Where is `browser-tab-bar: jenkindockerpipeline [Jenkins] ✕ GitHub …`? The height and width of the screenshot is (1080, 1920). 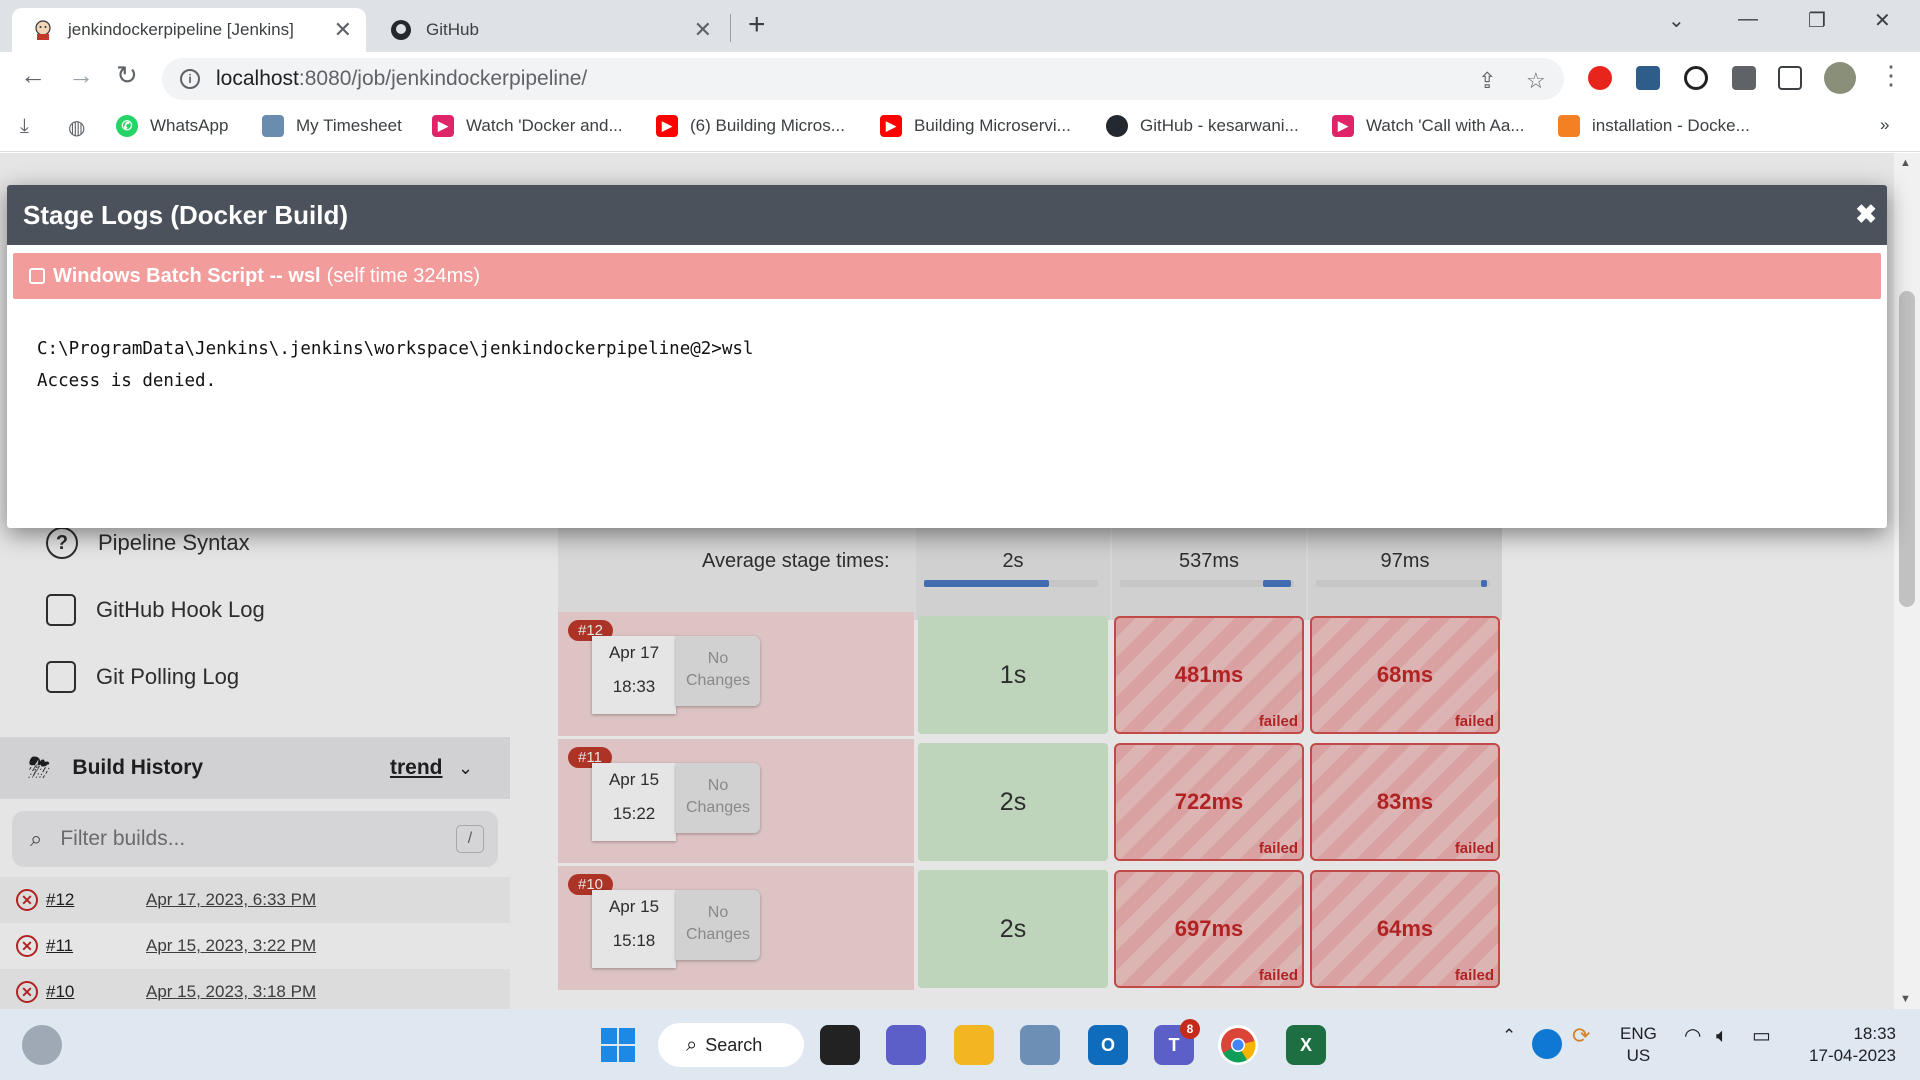 browser-tab-bar: jenkindockerpipeline [Jenkins] ✕ GitHub … is located at coordinates (960, 26).